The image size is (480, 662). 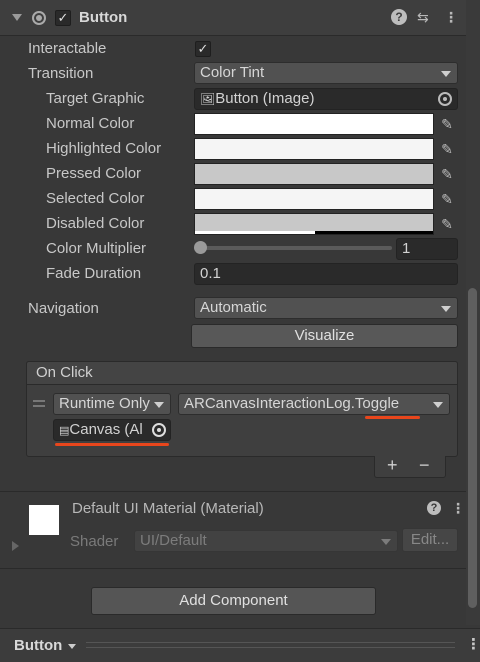 I want to click on disabled-color-label: Disabled Color, so click(x=95, y=223).